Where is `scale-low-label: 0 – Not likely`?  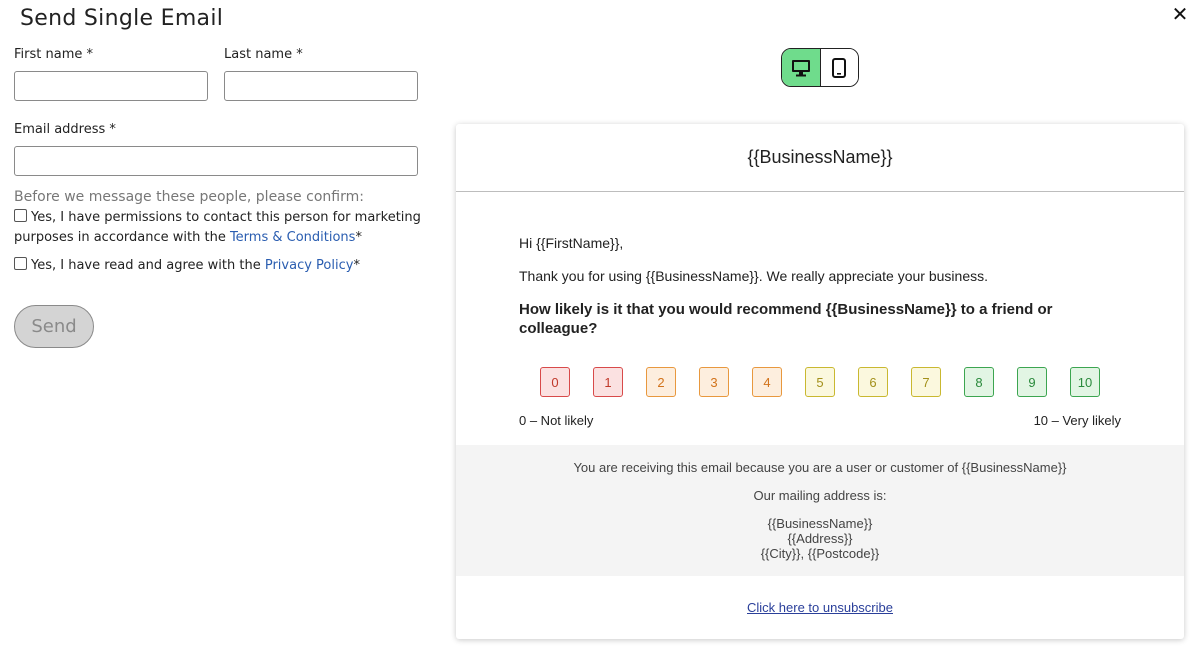 scale-low-label: 0 – Not likely is located at coordinates (556, 420).